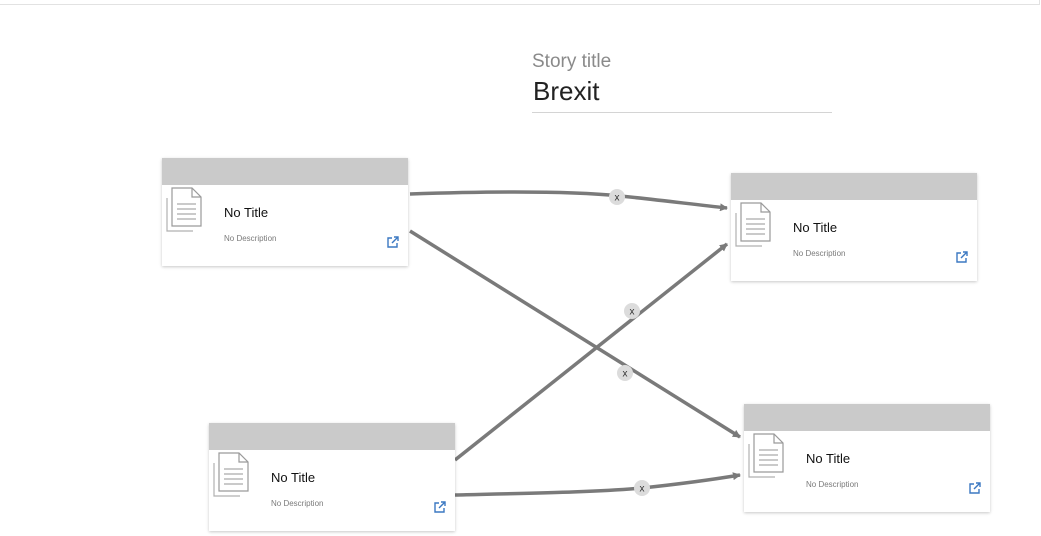 This screenshot has width=1041, height=536. What do you see at coordinates (597, 484) in the screenshot?
I see `edge-n3-n4: x` at bounding box center [597, 484].